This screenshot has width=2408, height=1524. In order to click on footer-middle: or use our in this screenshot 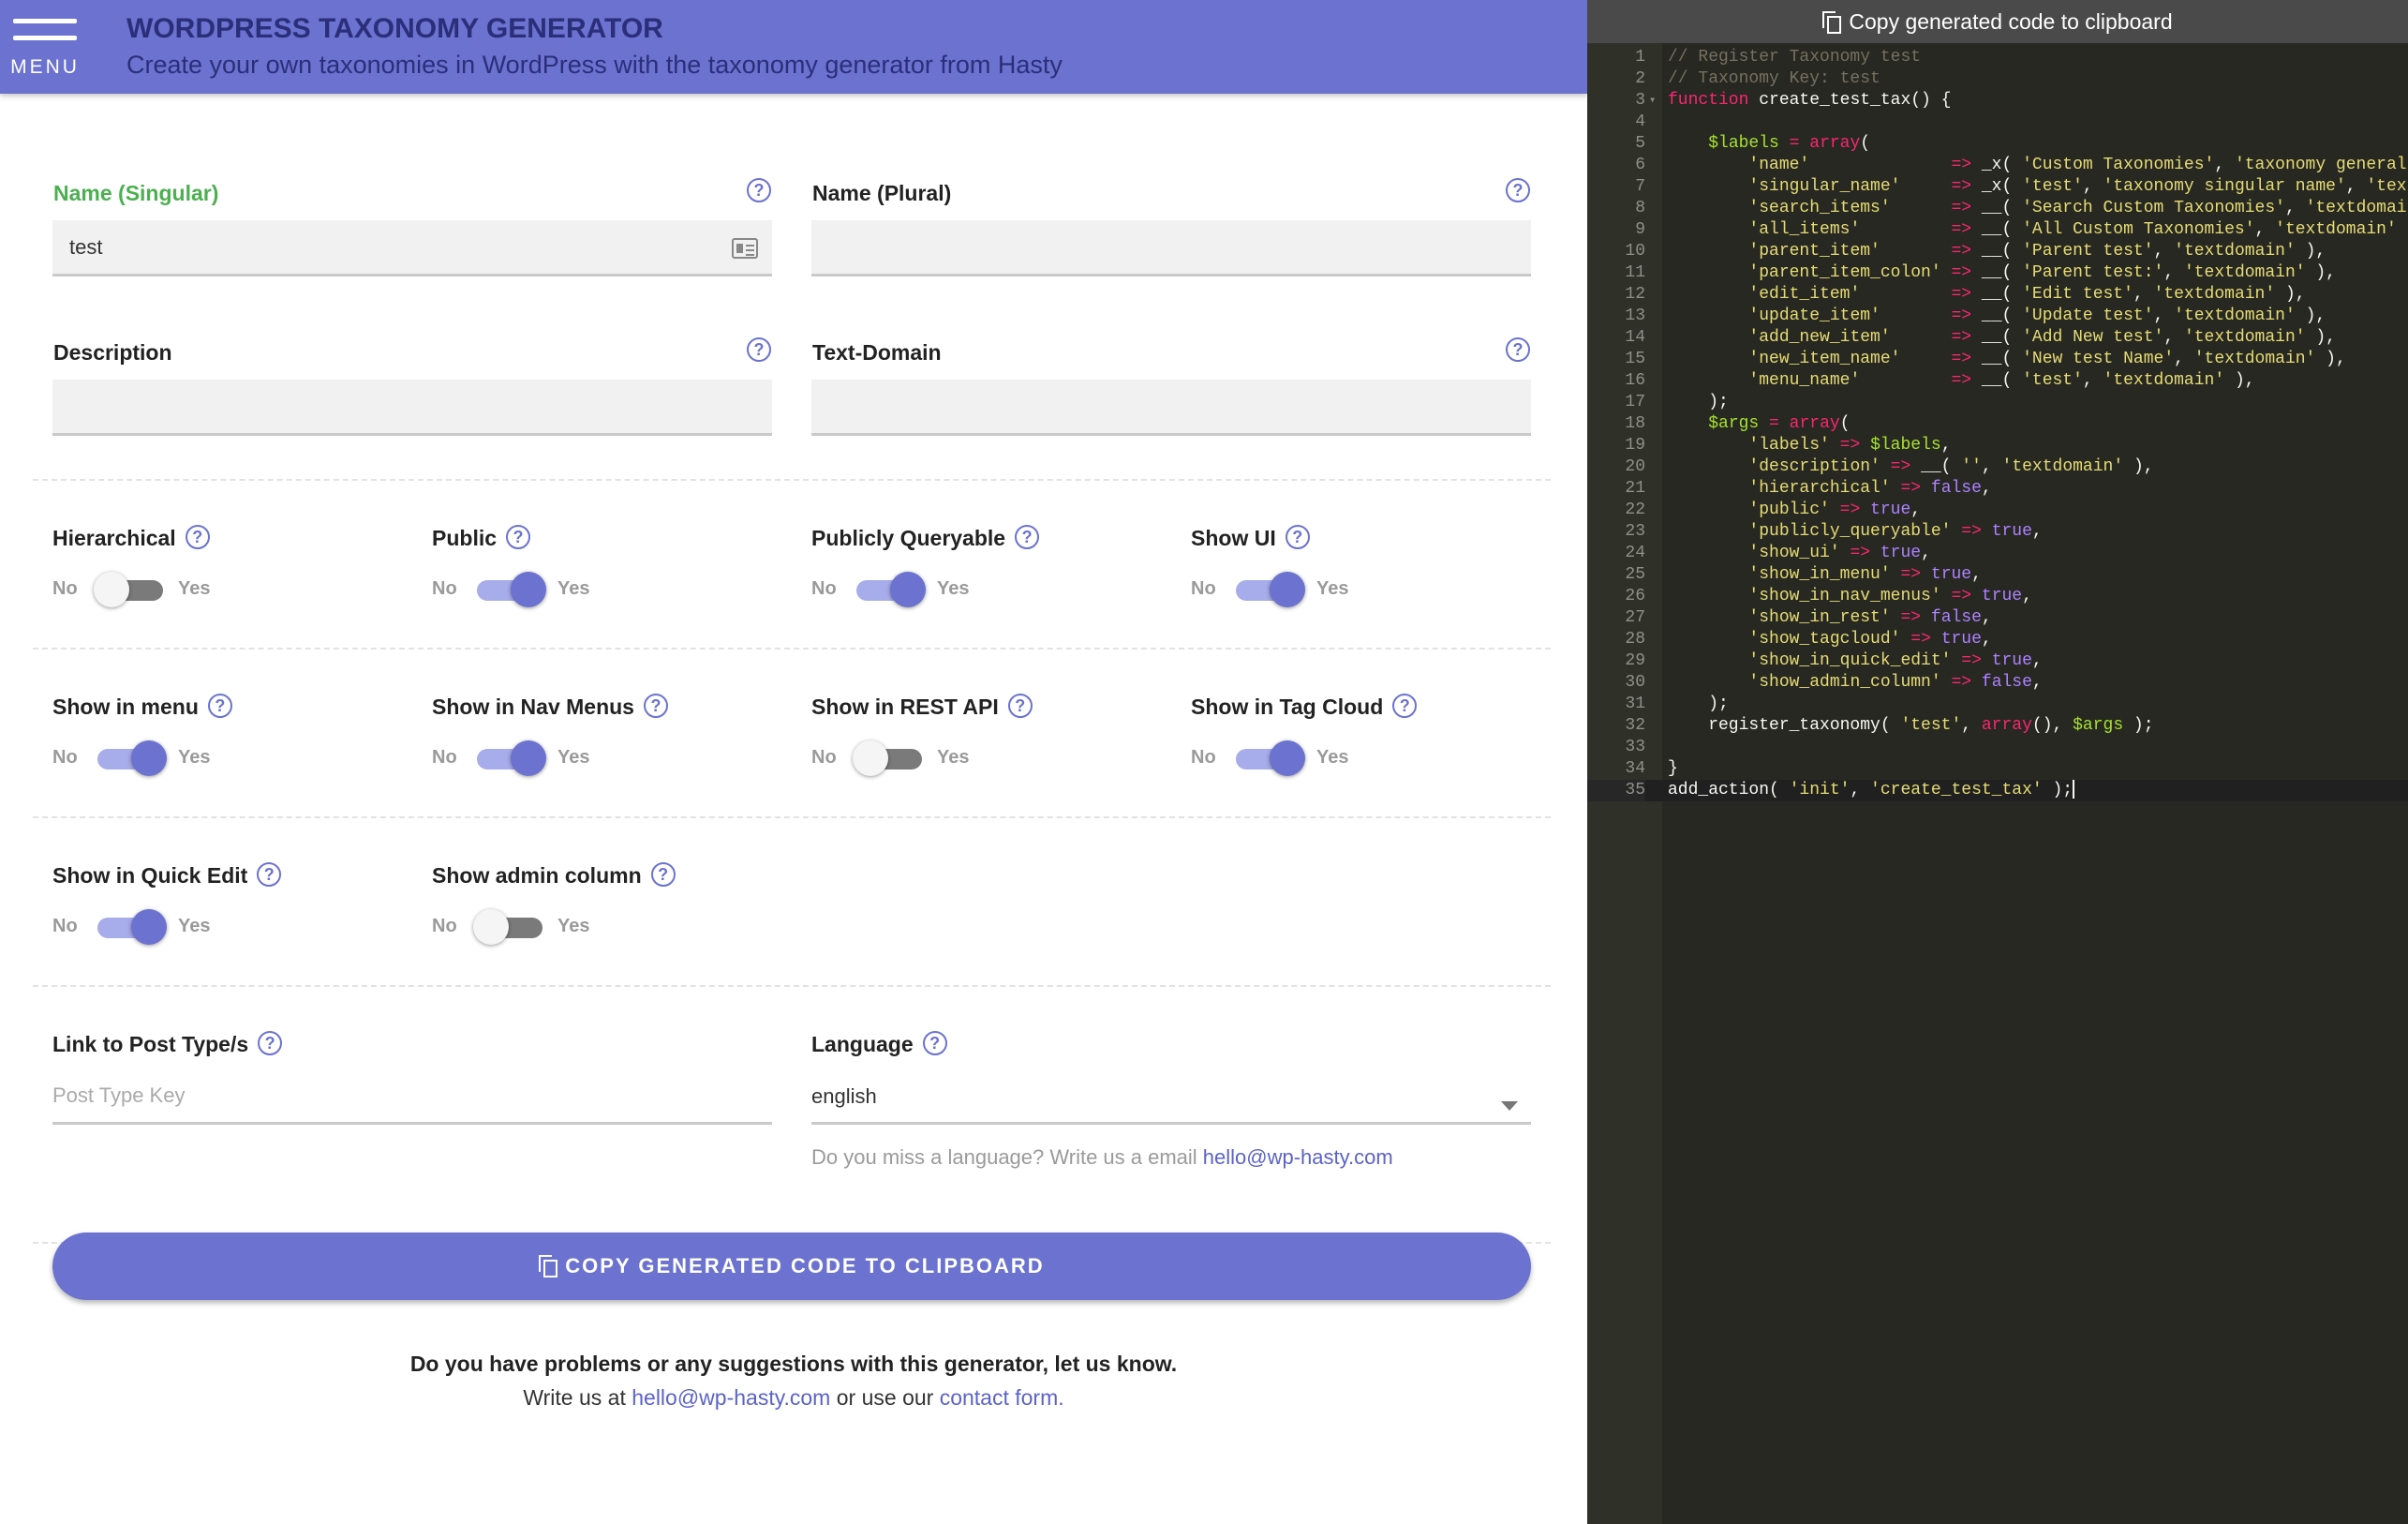, I will do `click(885, 1397)`.